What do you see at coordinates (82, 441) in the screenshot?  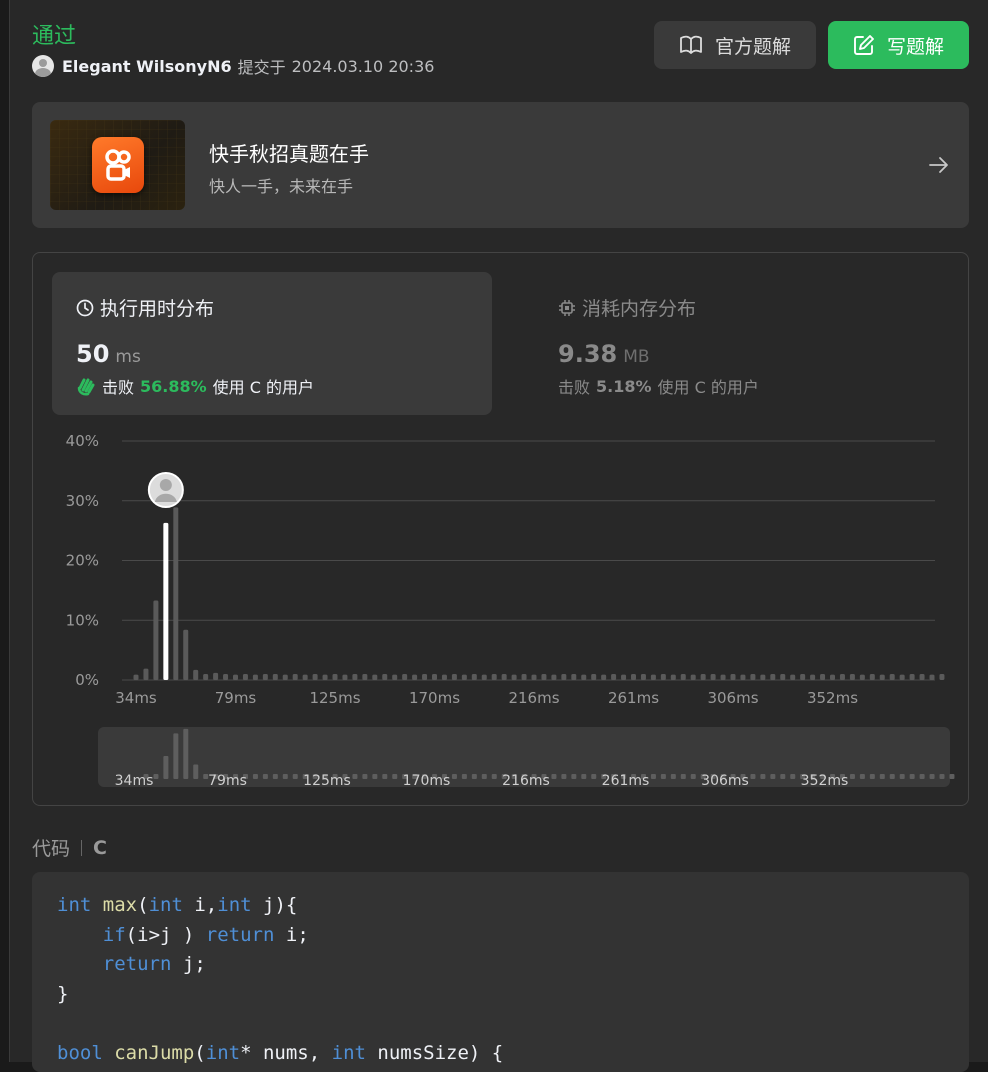 I see `y-tick-label: 40%` at bounding box center [82, 441].